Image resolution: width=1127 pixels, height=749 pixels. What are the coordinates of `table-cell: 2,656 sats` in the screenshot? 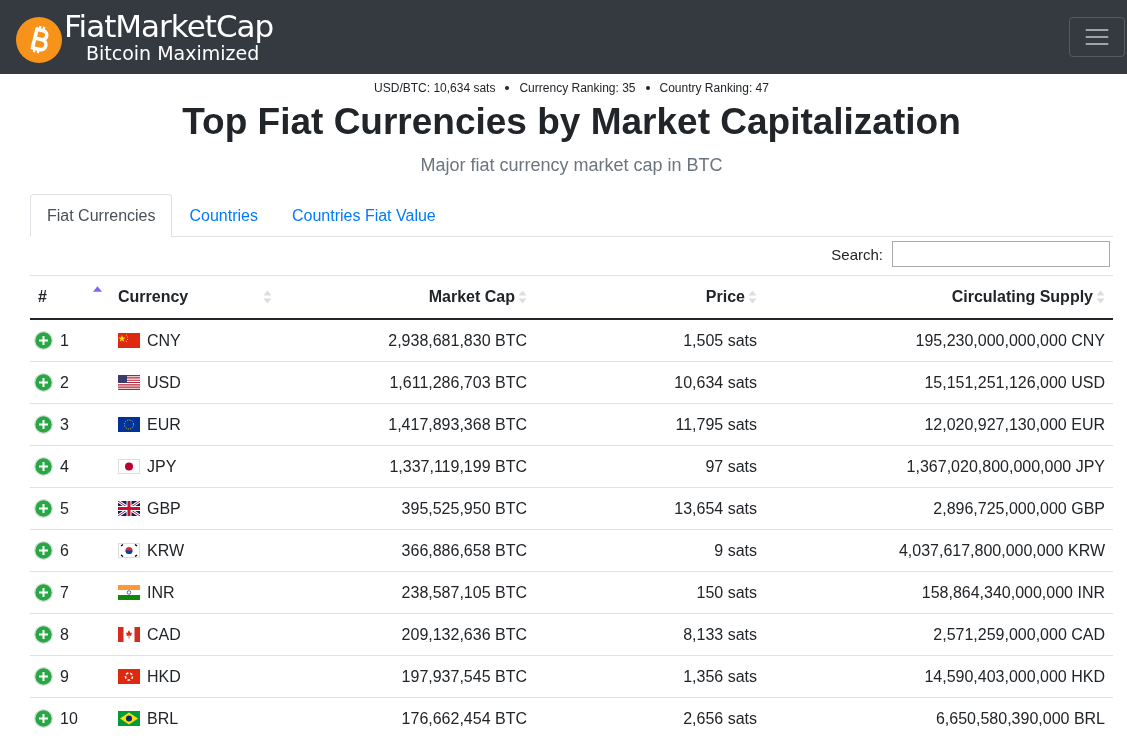 It's located at (650, 718).